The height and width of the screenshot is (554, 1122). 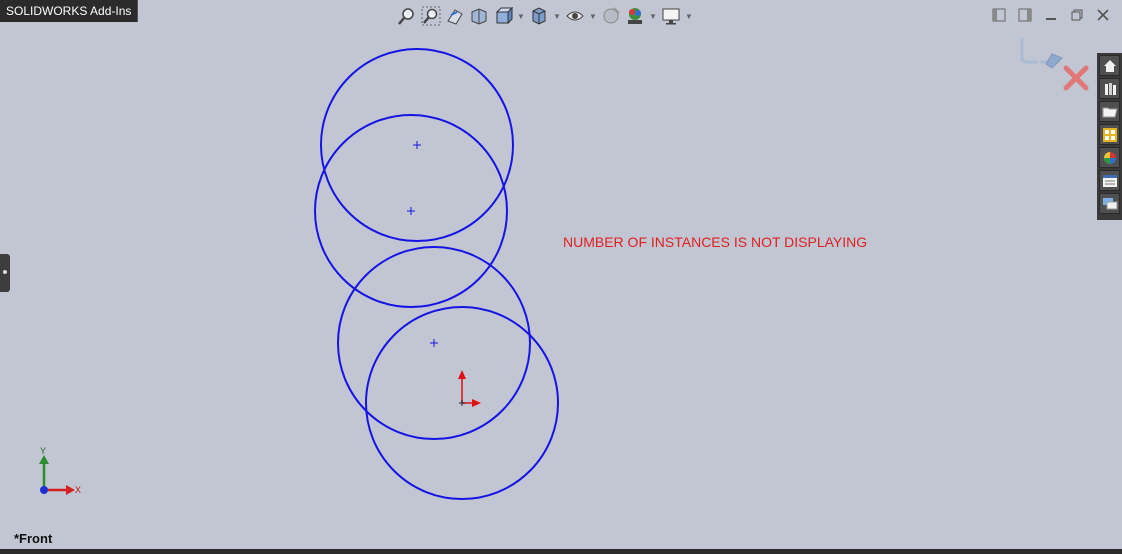 What do you see at coordinates (561, 551) in the screenshot?
I see `graphics-area-bottom-border` at bounding box center [561, 551].